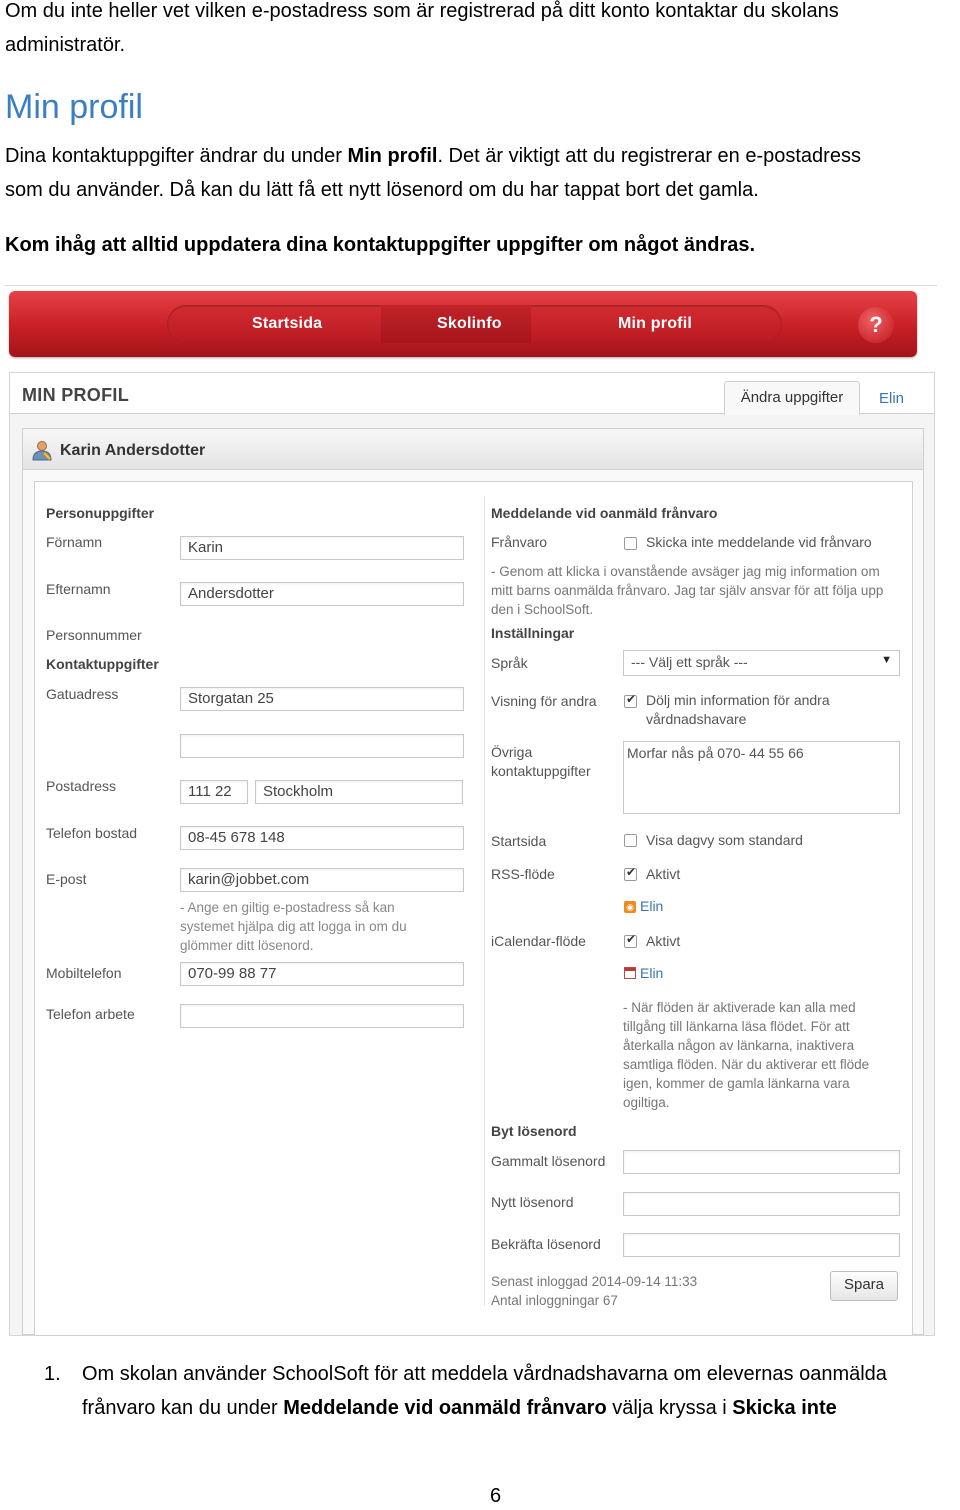 This screenshot has height=1510, width=960. What do you see at coordinates (630, 907) in the screenshot?
I see `rss-icon: ◉` at bounding box center [630, 907].